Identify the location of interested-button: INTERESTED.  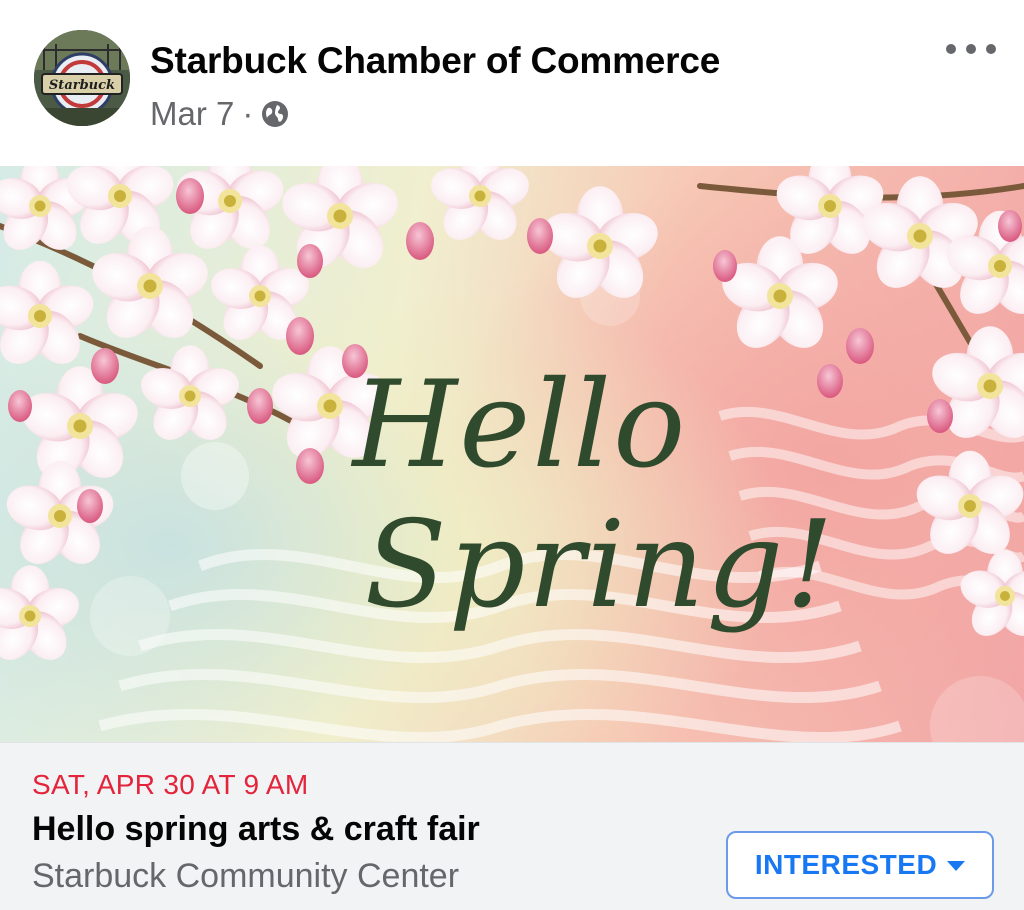
(860, 865).